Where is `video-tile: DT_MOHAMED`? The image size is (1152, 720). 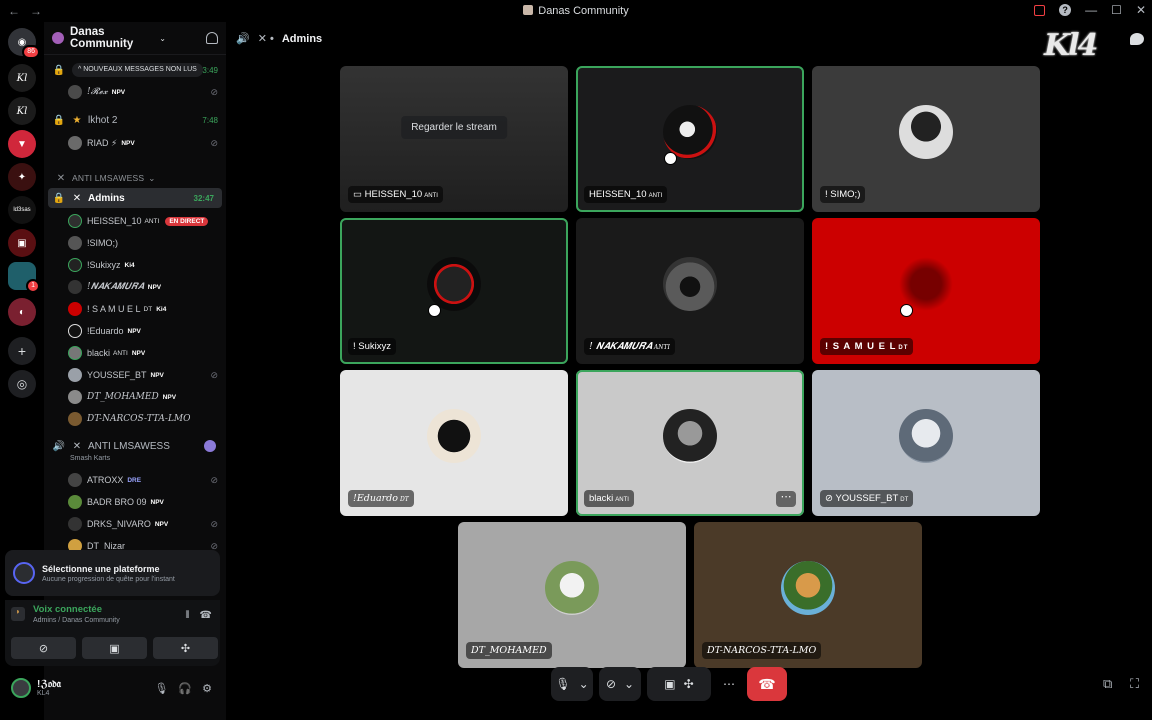
video-tile: DT_MOHAMED is located at coordinates (572, 595).